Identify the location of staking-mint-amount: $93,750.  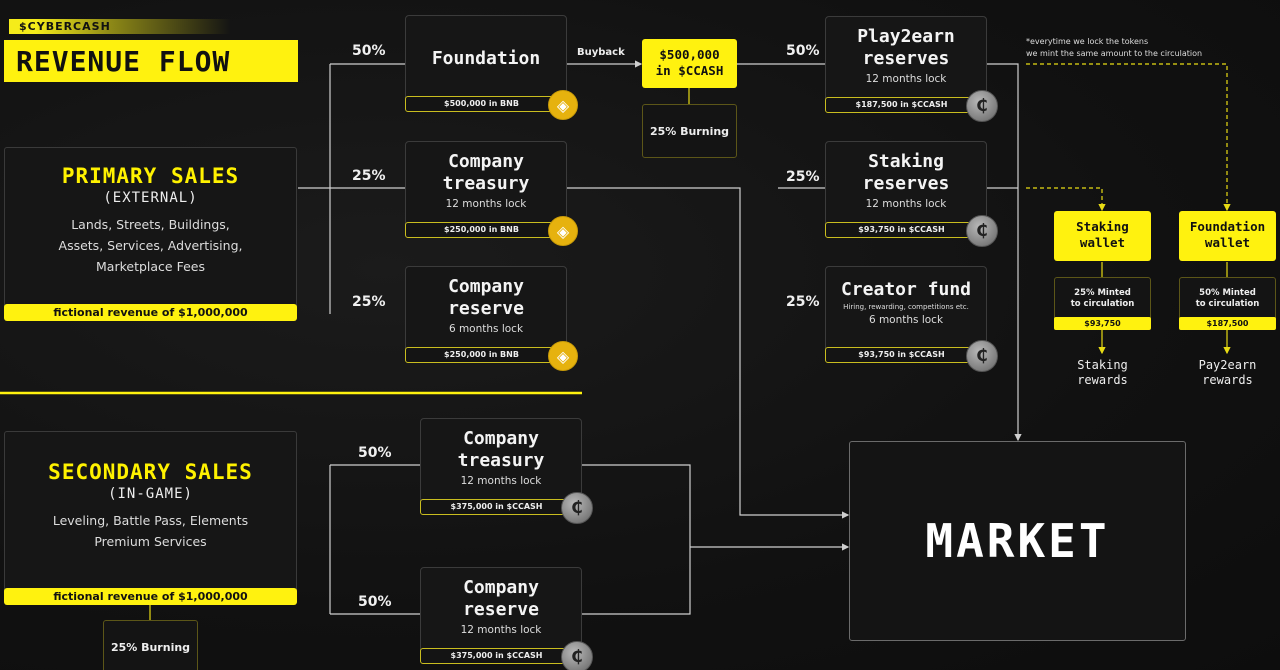
(1102, 323).